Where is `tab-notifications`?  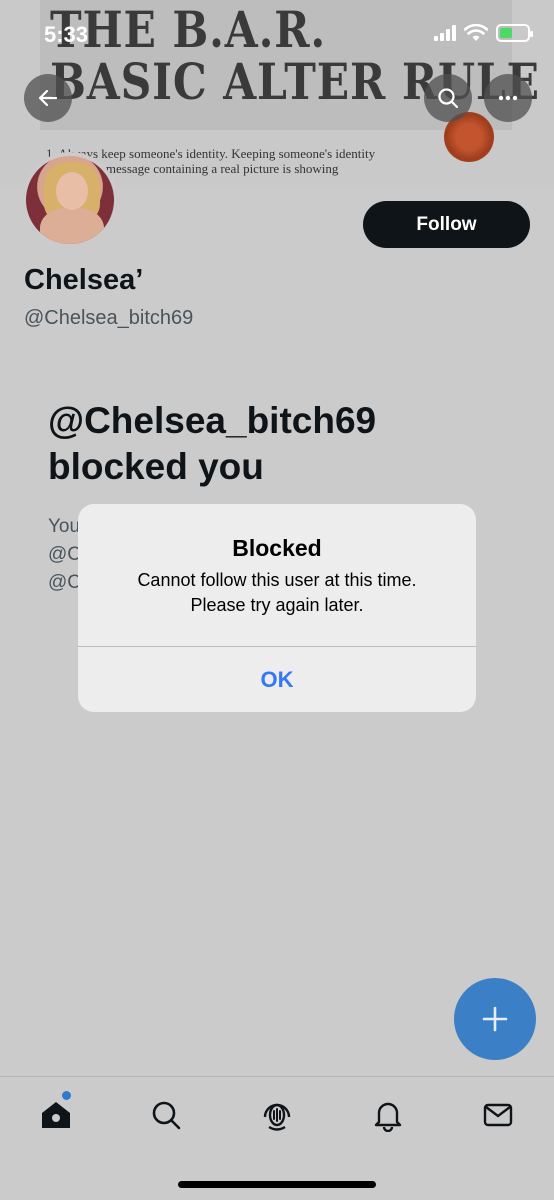 tab-notifications is located at coordinates (388, 1115).